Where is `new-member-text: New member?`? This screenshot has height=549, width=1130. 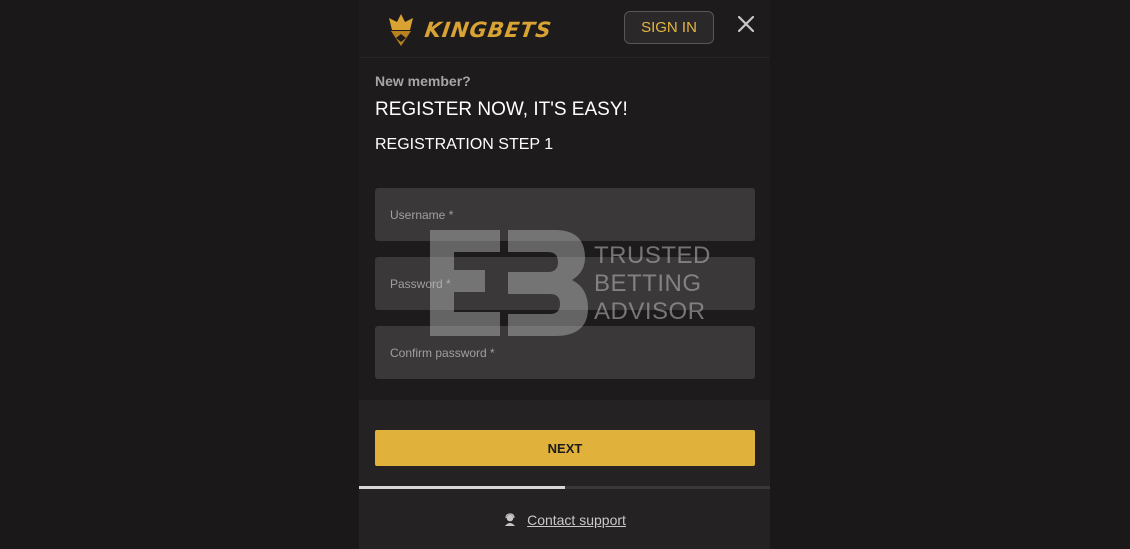
new-member-text: New member? is located at coordinates (423, 81).